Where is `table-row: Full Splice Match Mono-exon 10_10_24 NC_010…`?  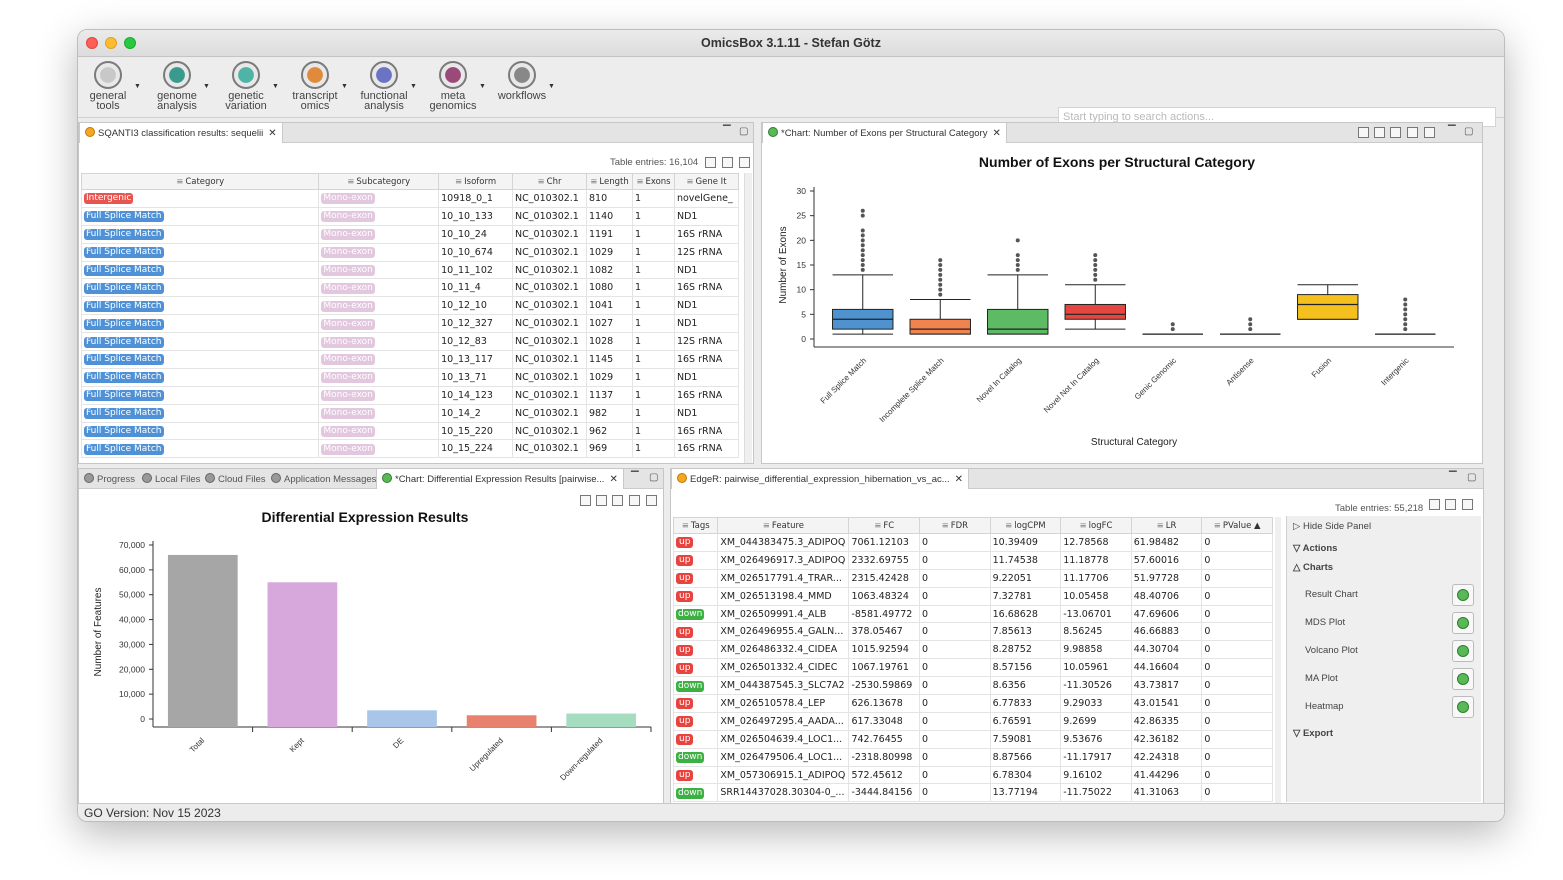 table-row: Full Splice Match Mono-exon 10_10_24 NC_010… is located at coordinates (410, 234).